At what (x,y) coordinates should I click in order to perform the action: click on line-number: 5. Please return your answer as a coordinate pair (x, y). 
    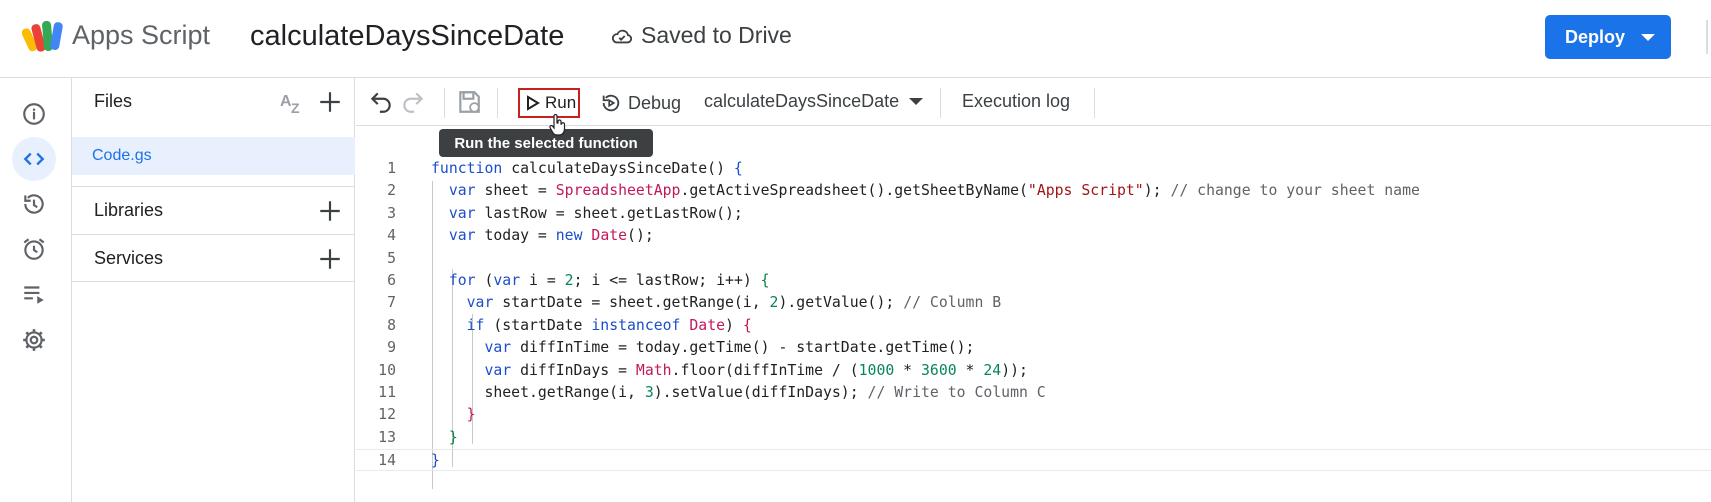
    Looking at the image, I should click on (391, 258).